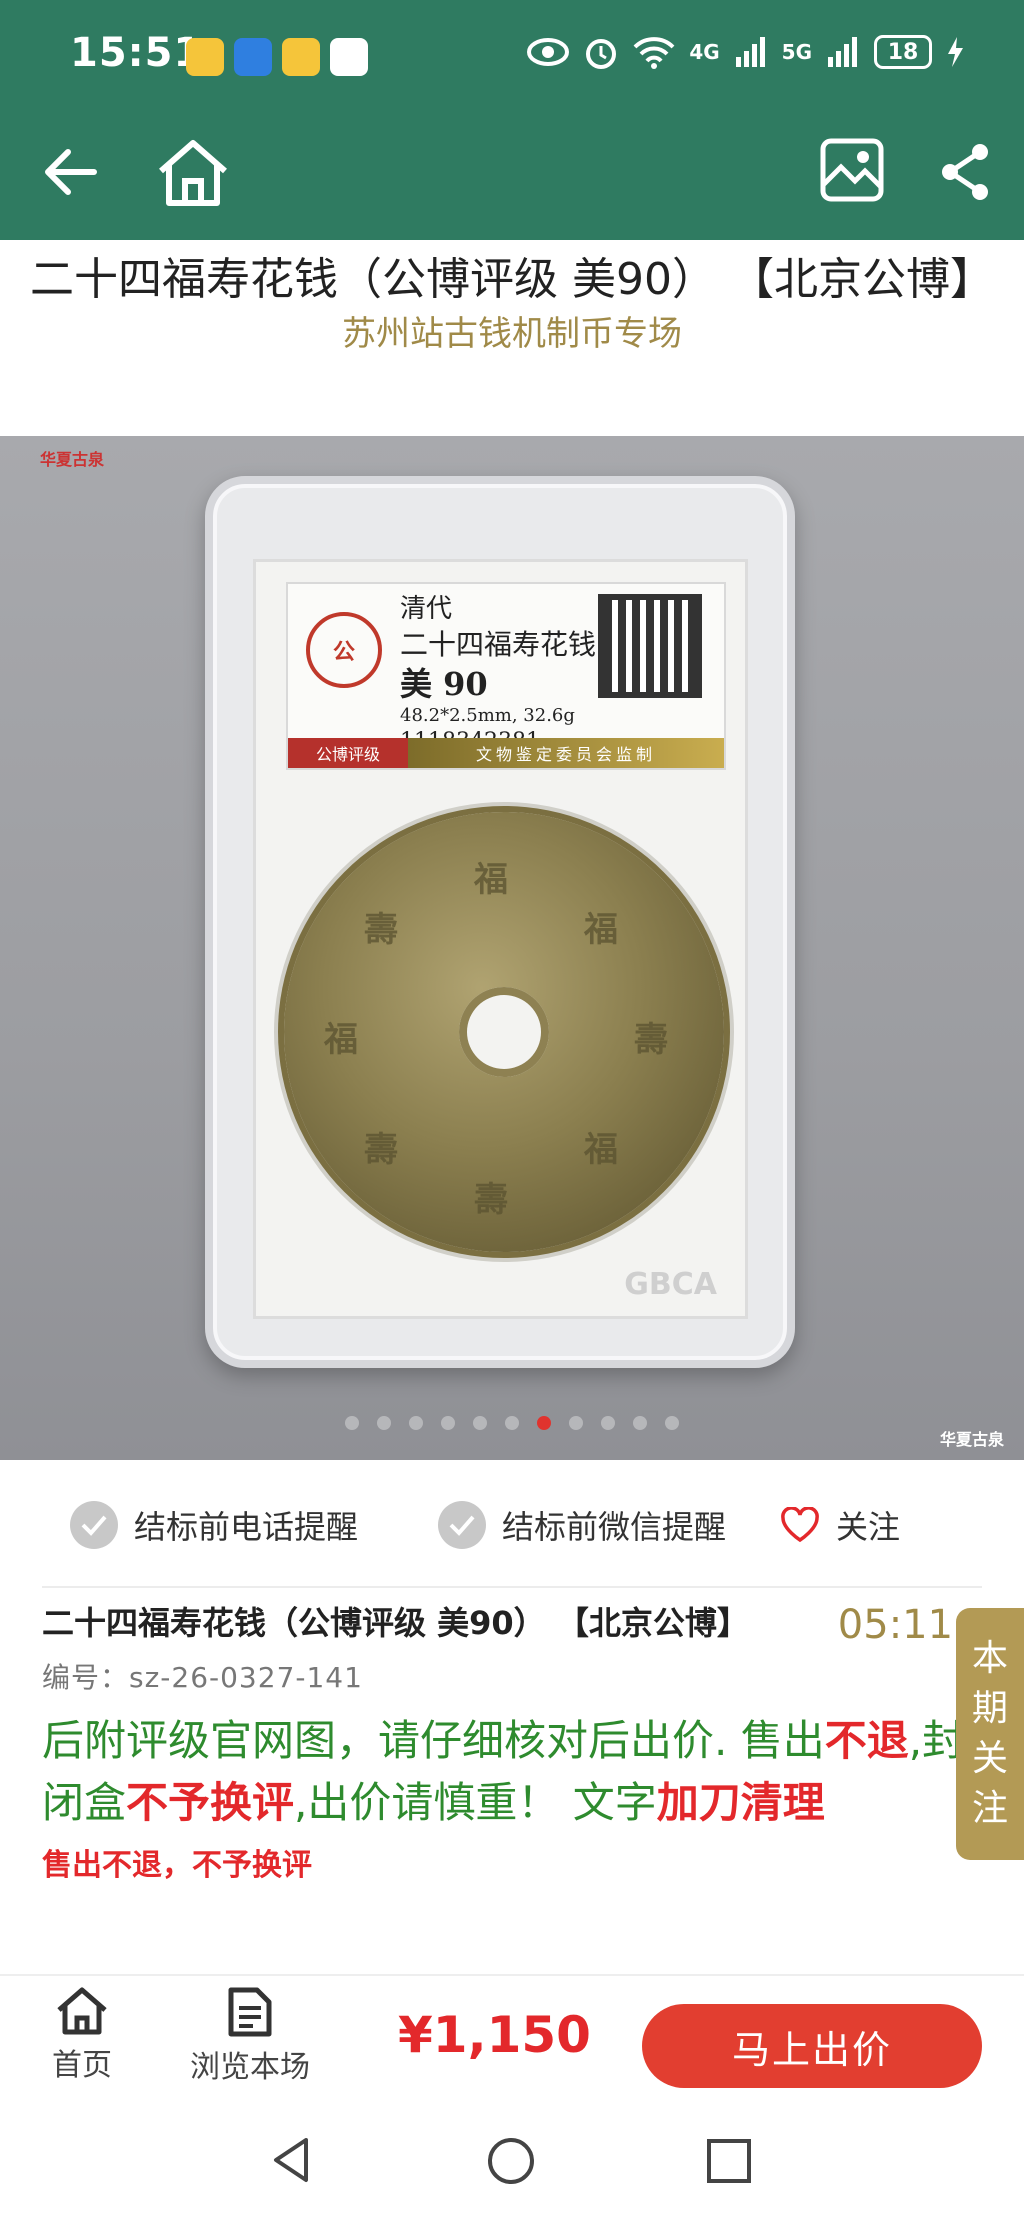 This screenshot has width=1024, height=2218. Describe the element at coordinates (866, 1740) in the screenshot. I see `desc-emphasis: 不退` at that location.